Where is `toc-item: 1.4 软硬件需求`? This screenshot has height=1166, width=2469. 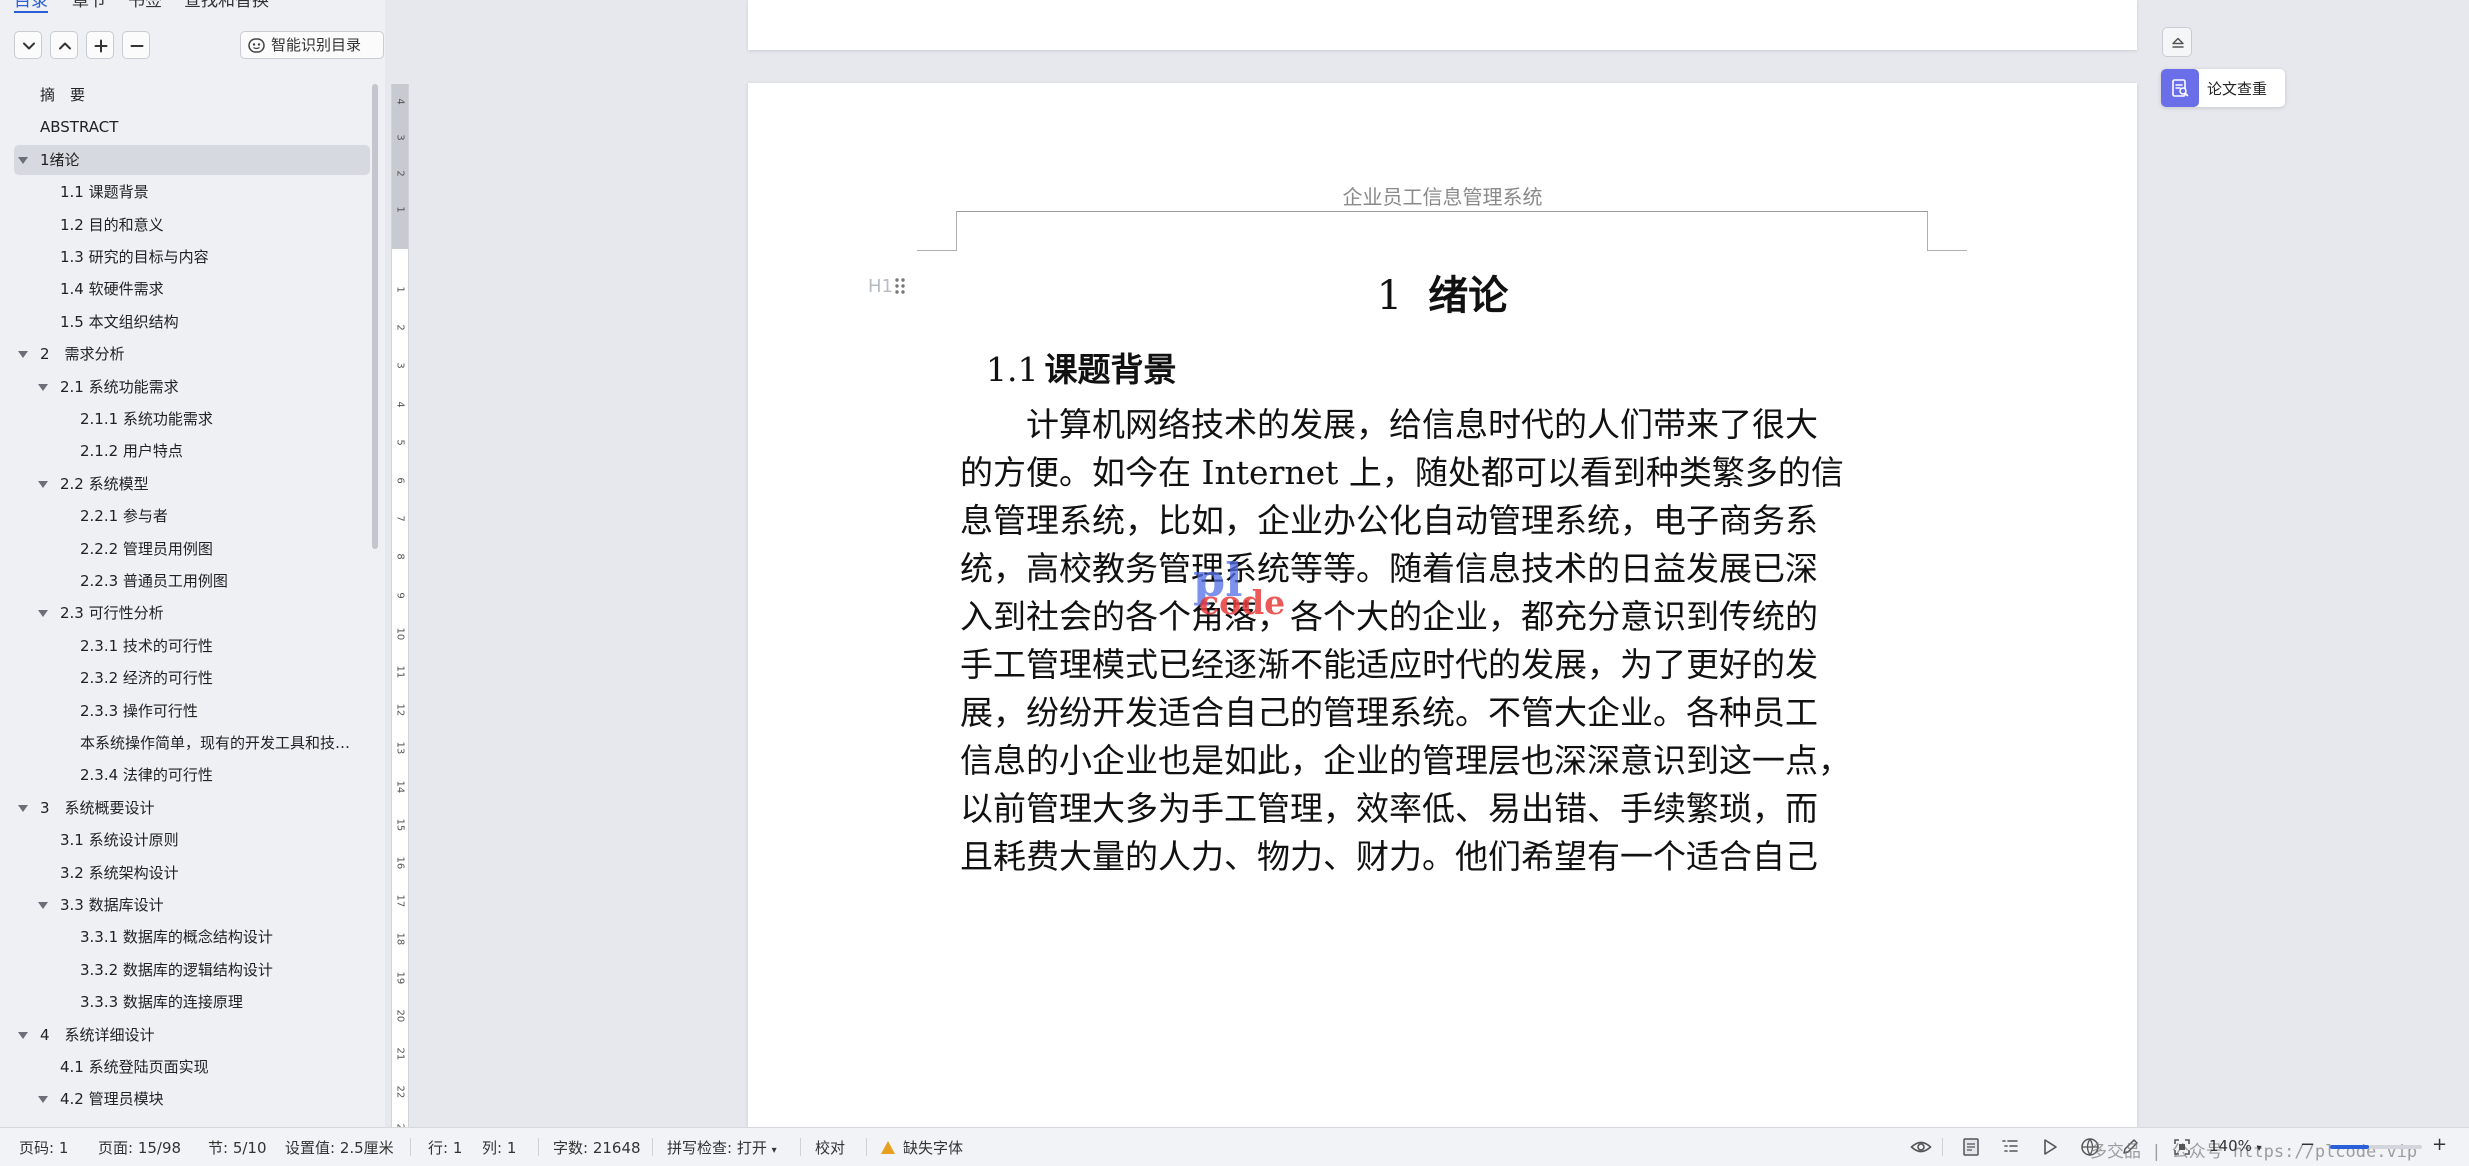 toc-item: 1.4 软硬件需求 is located at coordinates (192, 289).